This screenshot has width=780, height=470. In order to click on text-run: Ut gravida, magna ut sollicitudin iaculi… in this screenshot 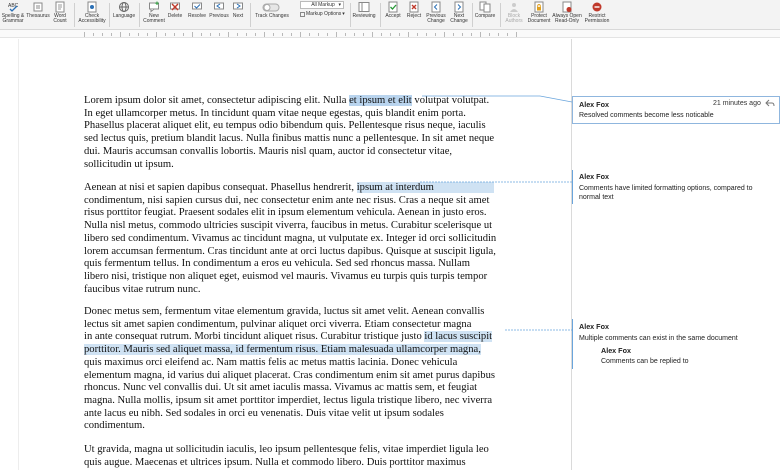, I will do `click(286, 449)`.